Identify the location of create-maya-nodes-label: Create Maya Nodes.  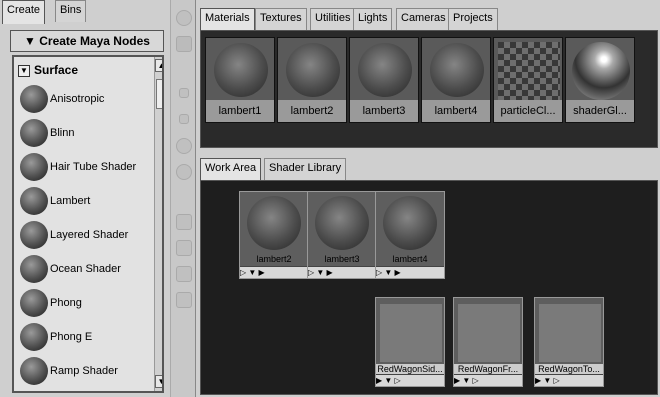
(94, 41).